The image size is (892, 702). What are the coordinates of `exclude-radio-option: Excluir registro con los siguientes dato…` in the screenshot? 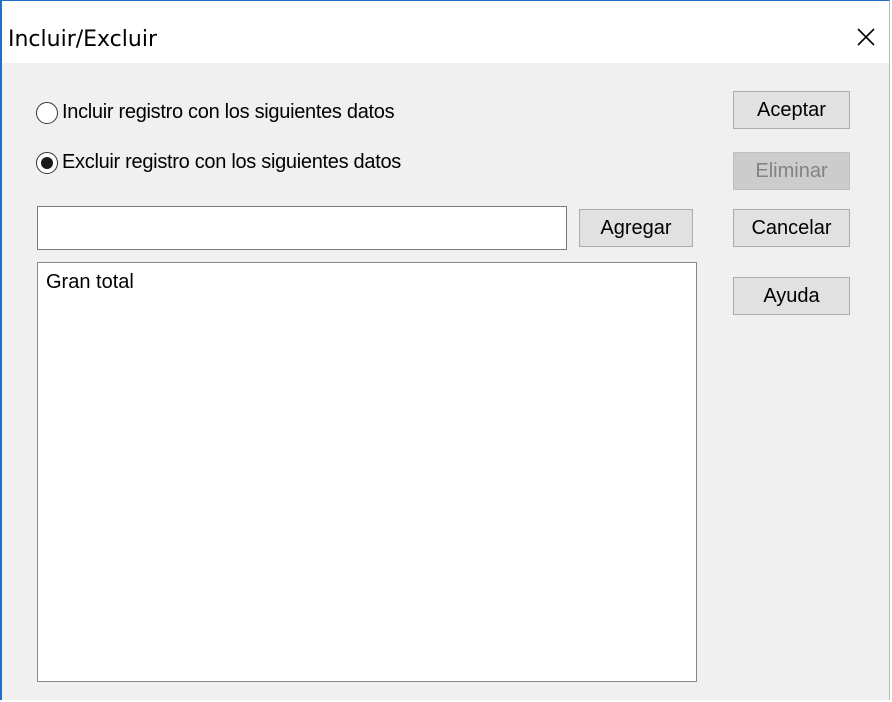 It's located at (218, 162).